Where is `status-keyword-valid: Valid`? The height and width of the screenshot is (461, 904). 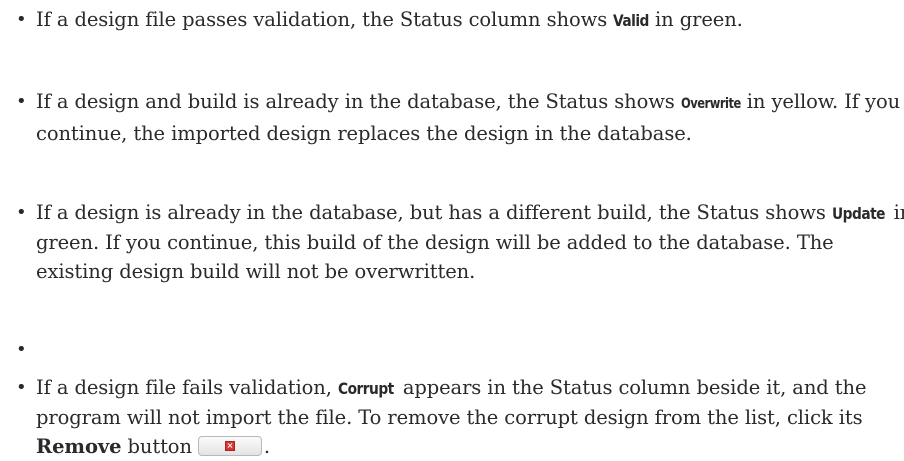 status-keyword-valid: Valid is located at coordinates (631, 20).